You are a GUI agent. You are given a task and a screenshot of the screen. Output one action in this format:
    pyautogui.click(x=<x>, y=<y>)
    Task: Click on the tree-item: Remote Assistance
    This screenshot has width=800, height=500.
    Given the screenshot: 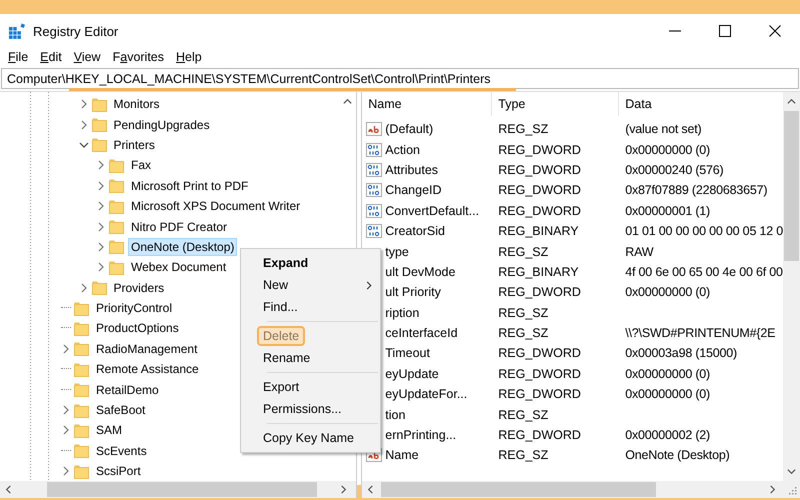 What is the action you would take?
    pyautogui.click(x=147, y=369)
    